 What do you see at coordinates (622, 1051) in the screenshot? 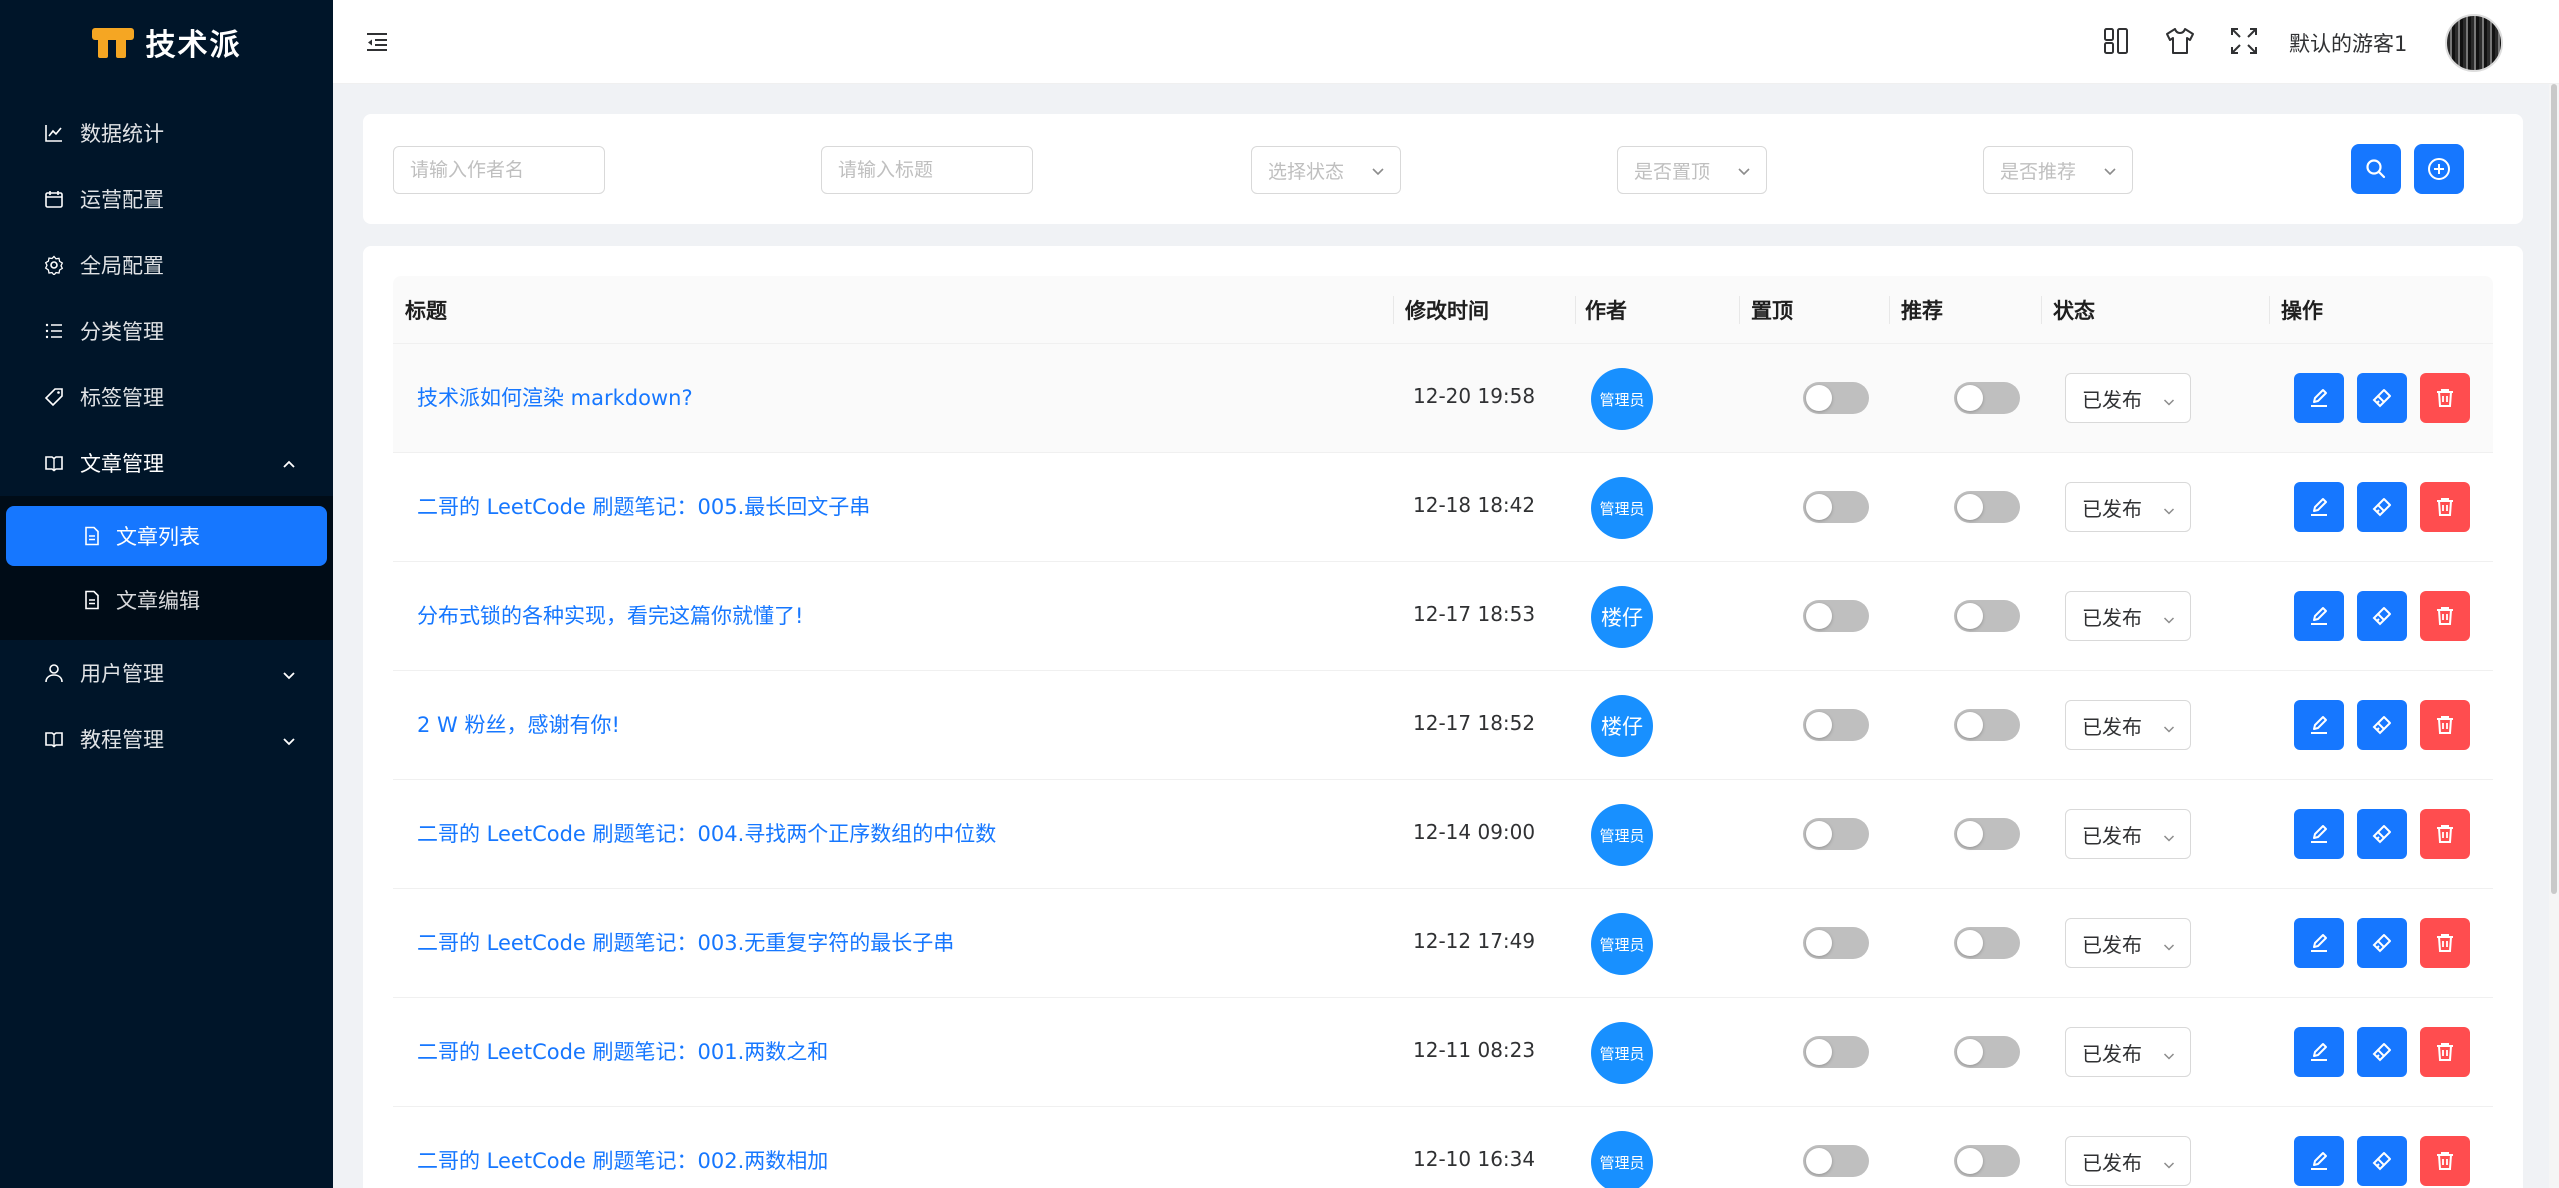
I see `article-title-link: 二哥的 LeetCode 刷题笔记：001.两数之和` at bounding box center [622, 1051].